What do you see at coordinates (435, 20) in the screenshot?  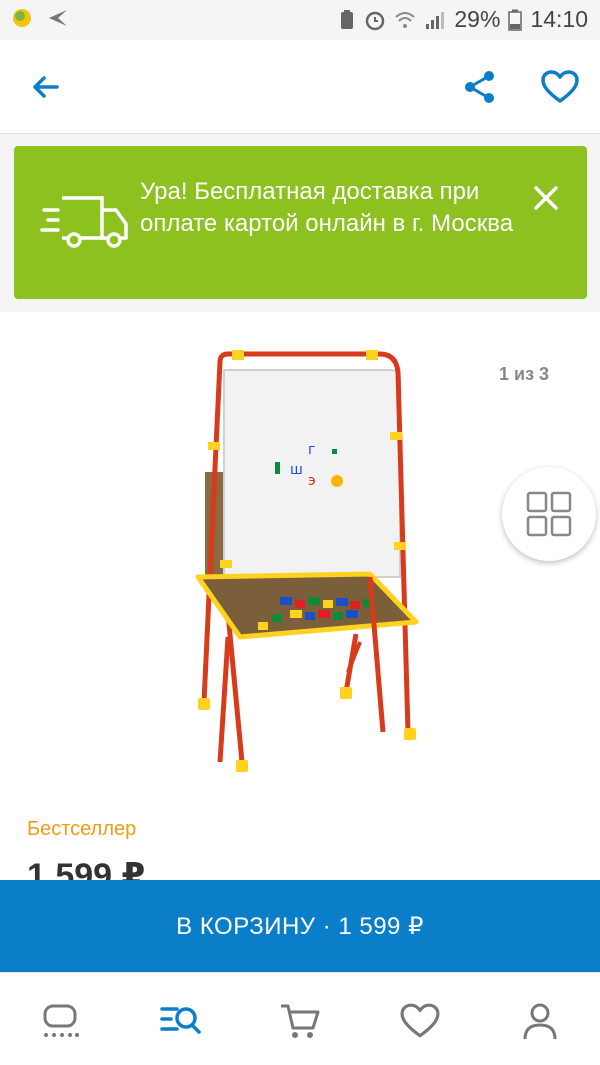 I see `signal-icon` at bounding box center [435, 20].